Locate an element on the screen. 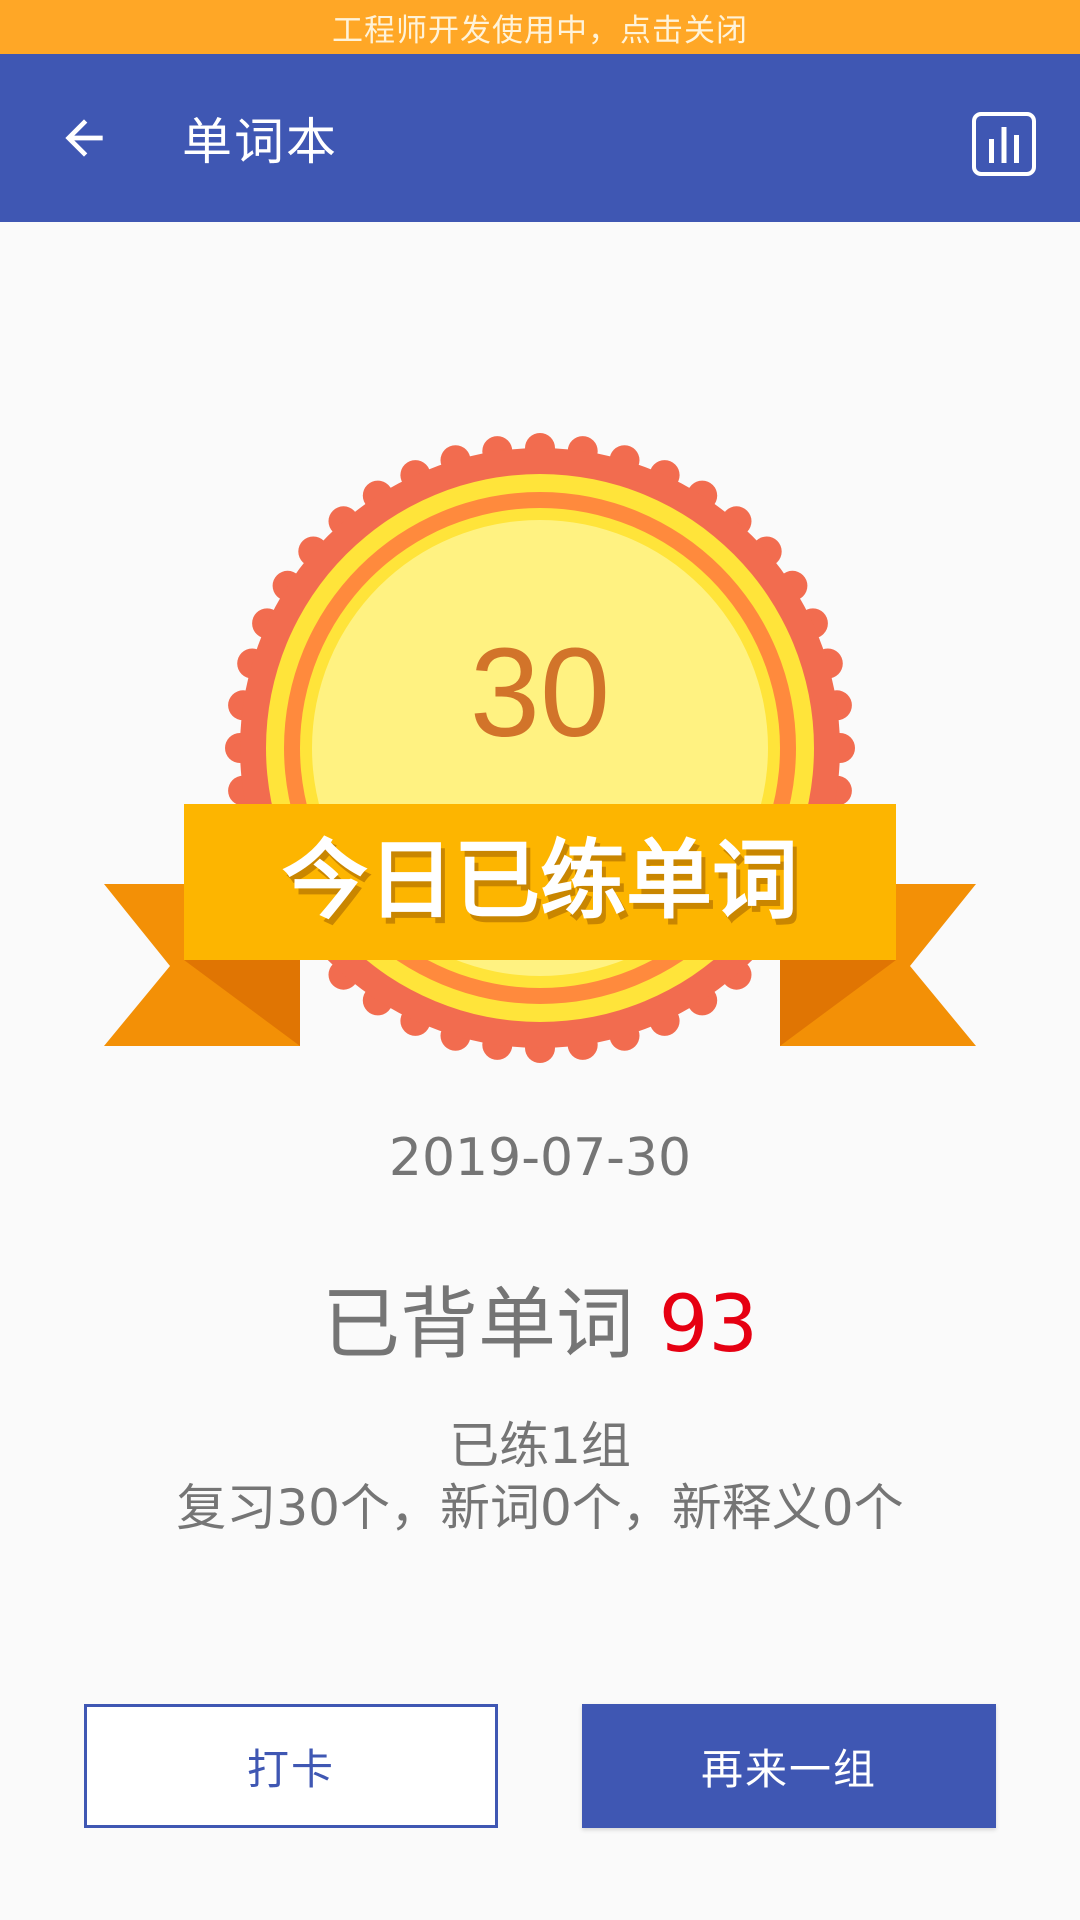 Image resolution: width=1080 pixels, height=1920 pixels. dev-mode-banner: 工程师开发使用中，点击关闭 is located at coordinates (540, 27).